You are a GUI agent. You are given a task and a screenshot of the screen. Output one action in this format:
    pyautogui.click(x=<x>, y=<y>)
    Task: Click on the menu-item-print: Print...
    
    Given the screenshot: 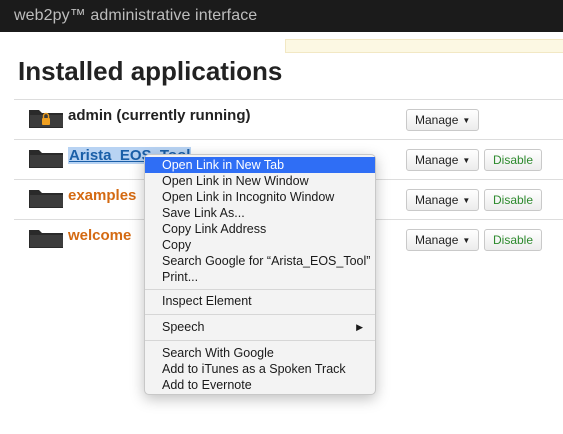 What is the action you would take?
    pyautogui.click(x=260, y=277)
    